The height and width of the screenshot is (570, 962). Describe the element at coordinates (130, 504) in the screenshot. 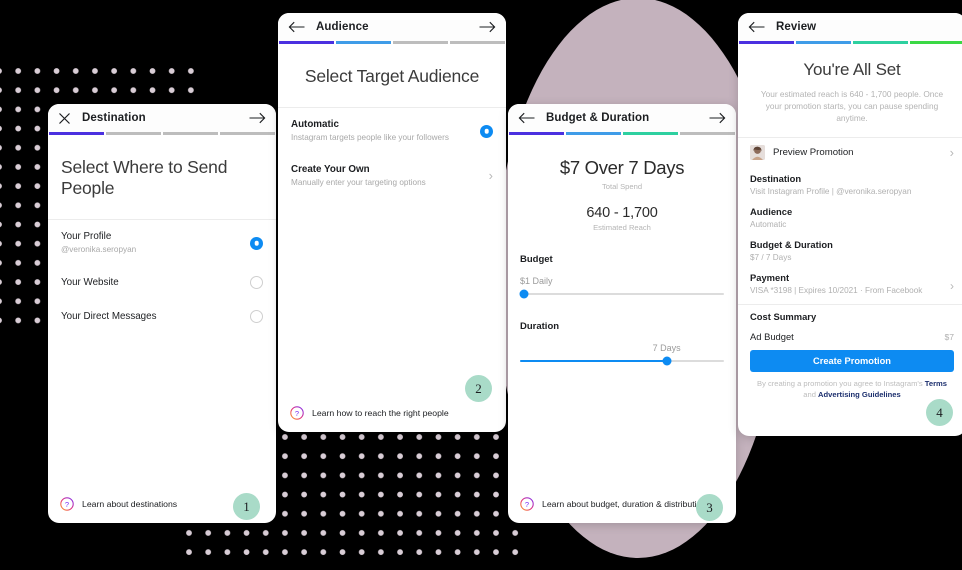

I see `footer-help-label: Learn about destinations` at that location.